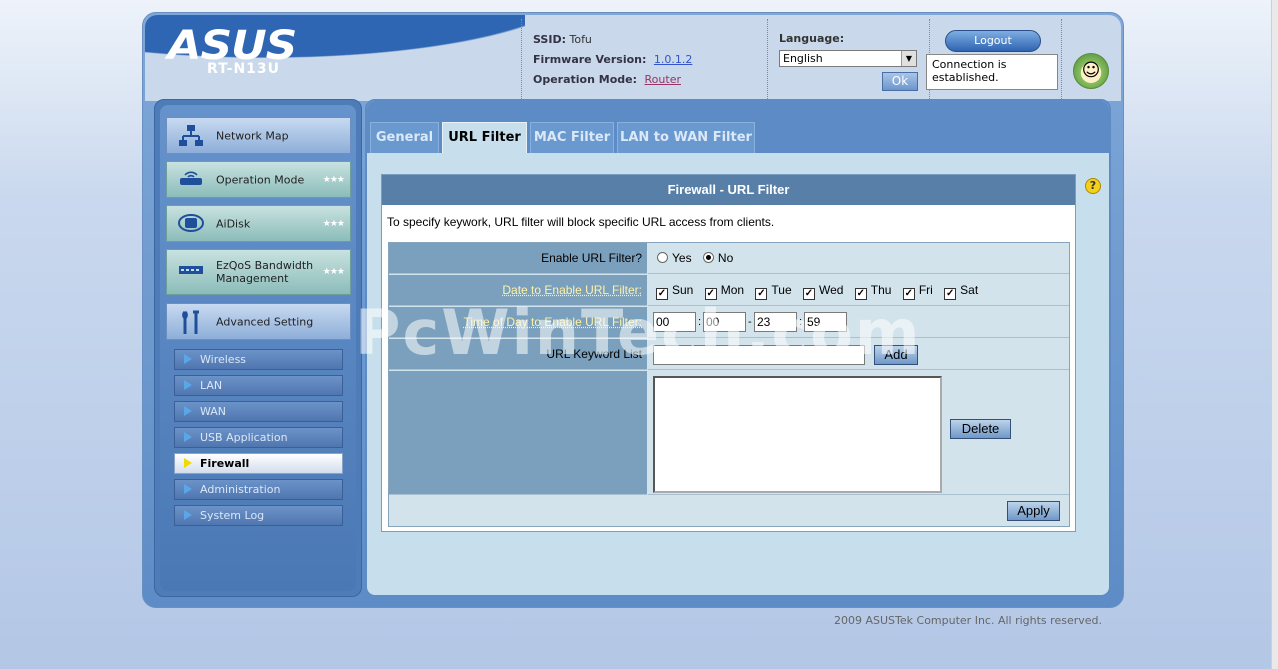 This screenshot has width=1278, height=669. What do you see at coordinates (724, 322) in the screenshot?
I see `start-minute-input: 00` at bounding box center [724, 322].